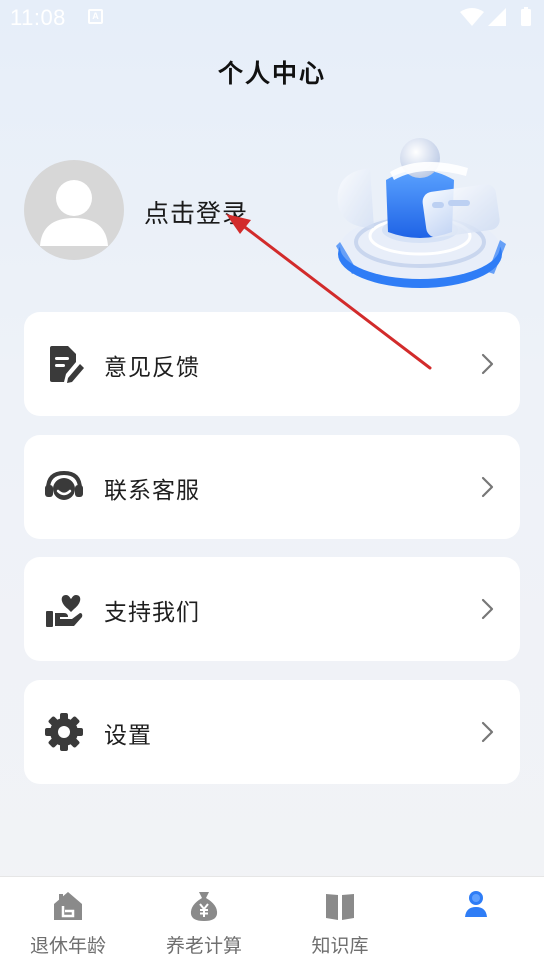 This screenshot has width=544, height=968. Describe the element at coordinates (272, 487) in the screenshot. I see `menu-item-customer-service: 联系客服` at that location.